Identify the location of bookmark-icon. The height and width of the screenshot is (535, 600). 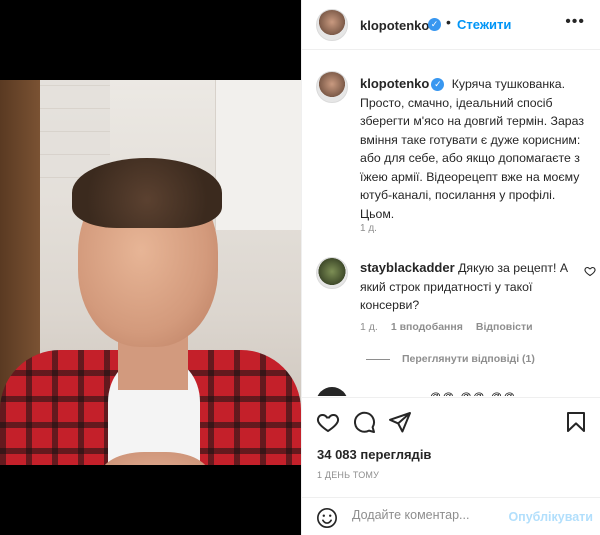
(576, 422).